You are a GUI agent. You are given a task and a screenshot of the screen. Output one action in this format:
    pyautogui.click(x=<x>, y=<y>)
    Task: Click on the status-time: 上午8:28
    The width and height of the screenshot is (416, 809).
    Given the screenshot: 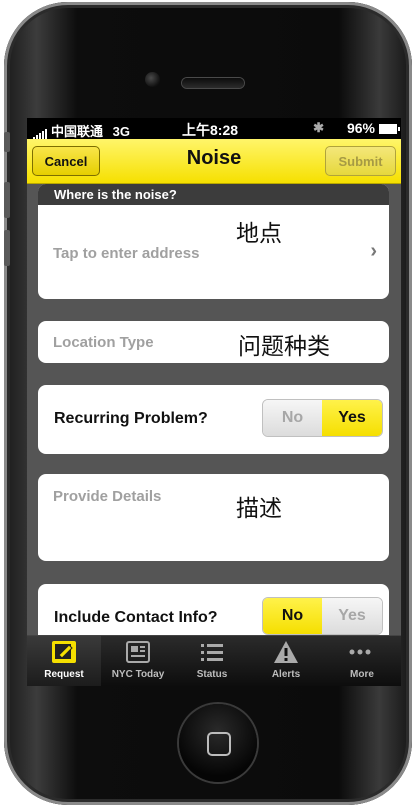 What is the action you would take?
    pyautogui.click(x=210, y=130)
    